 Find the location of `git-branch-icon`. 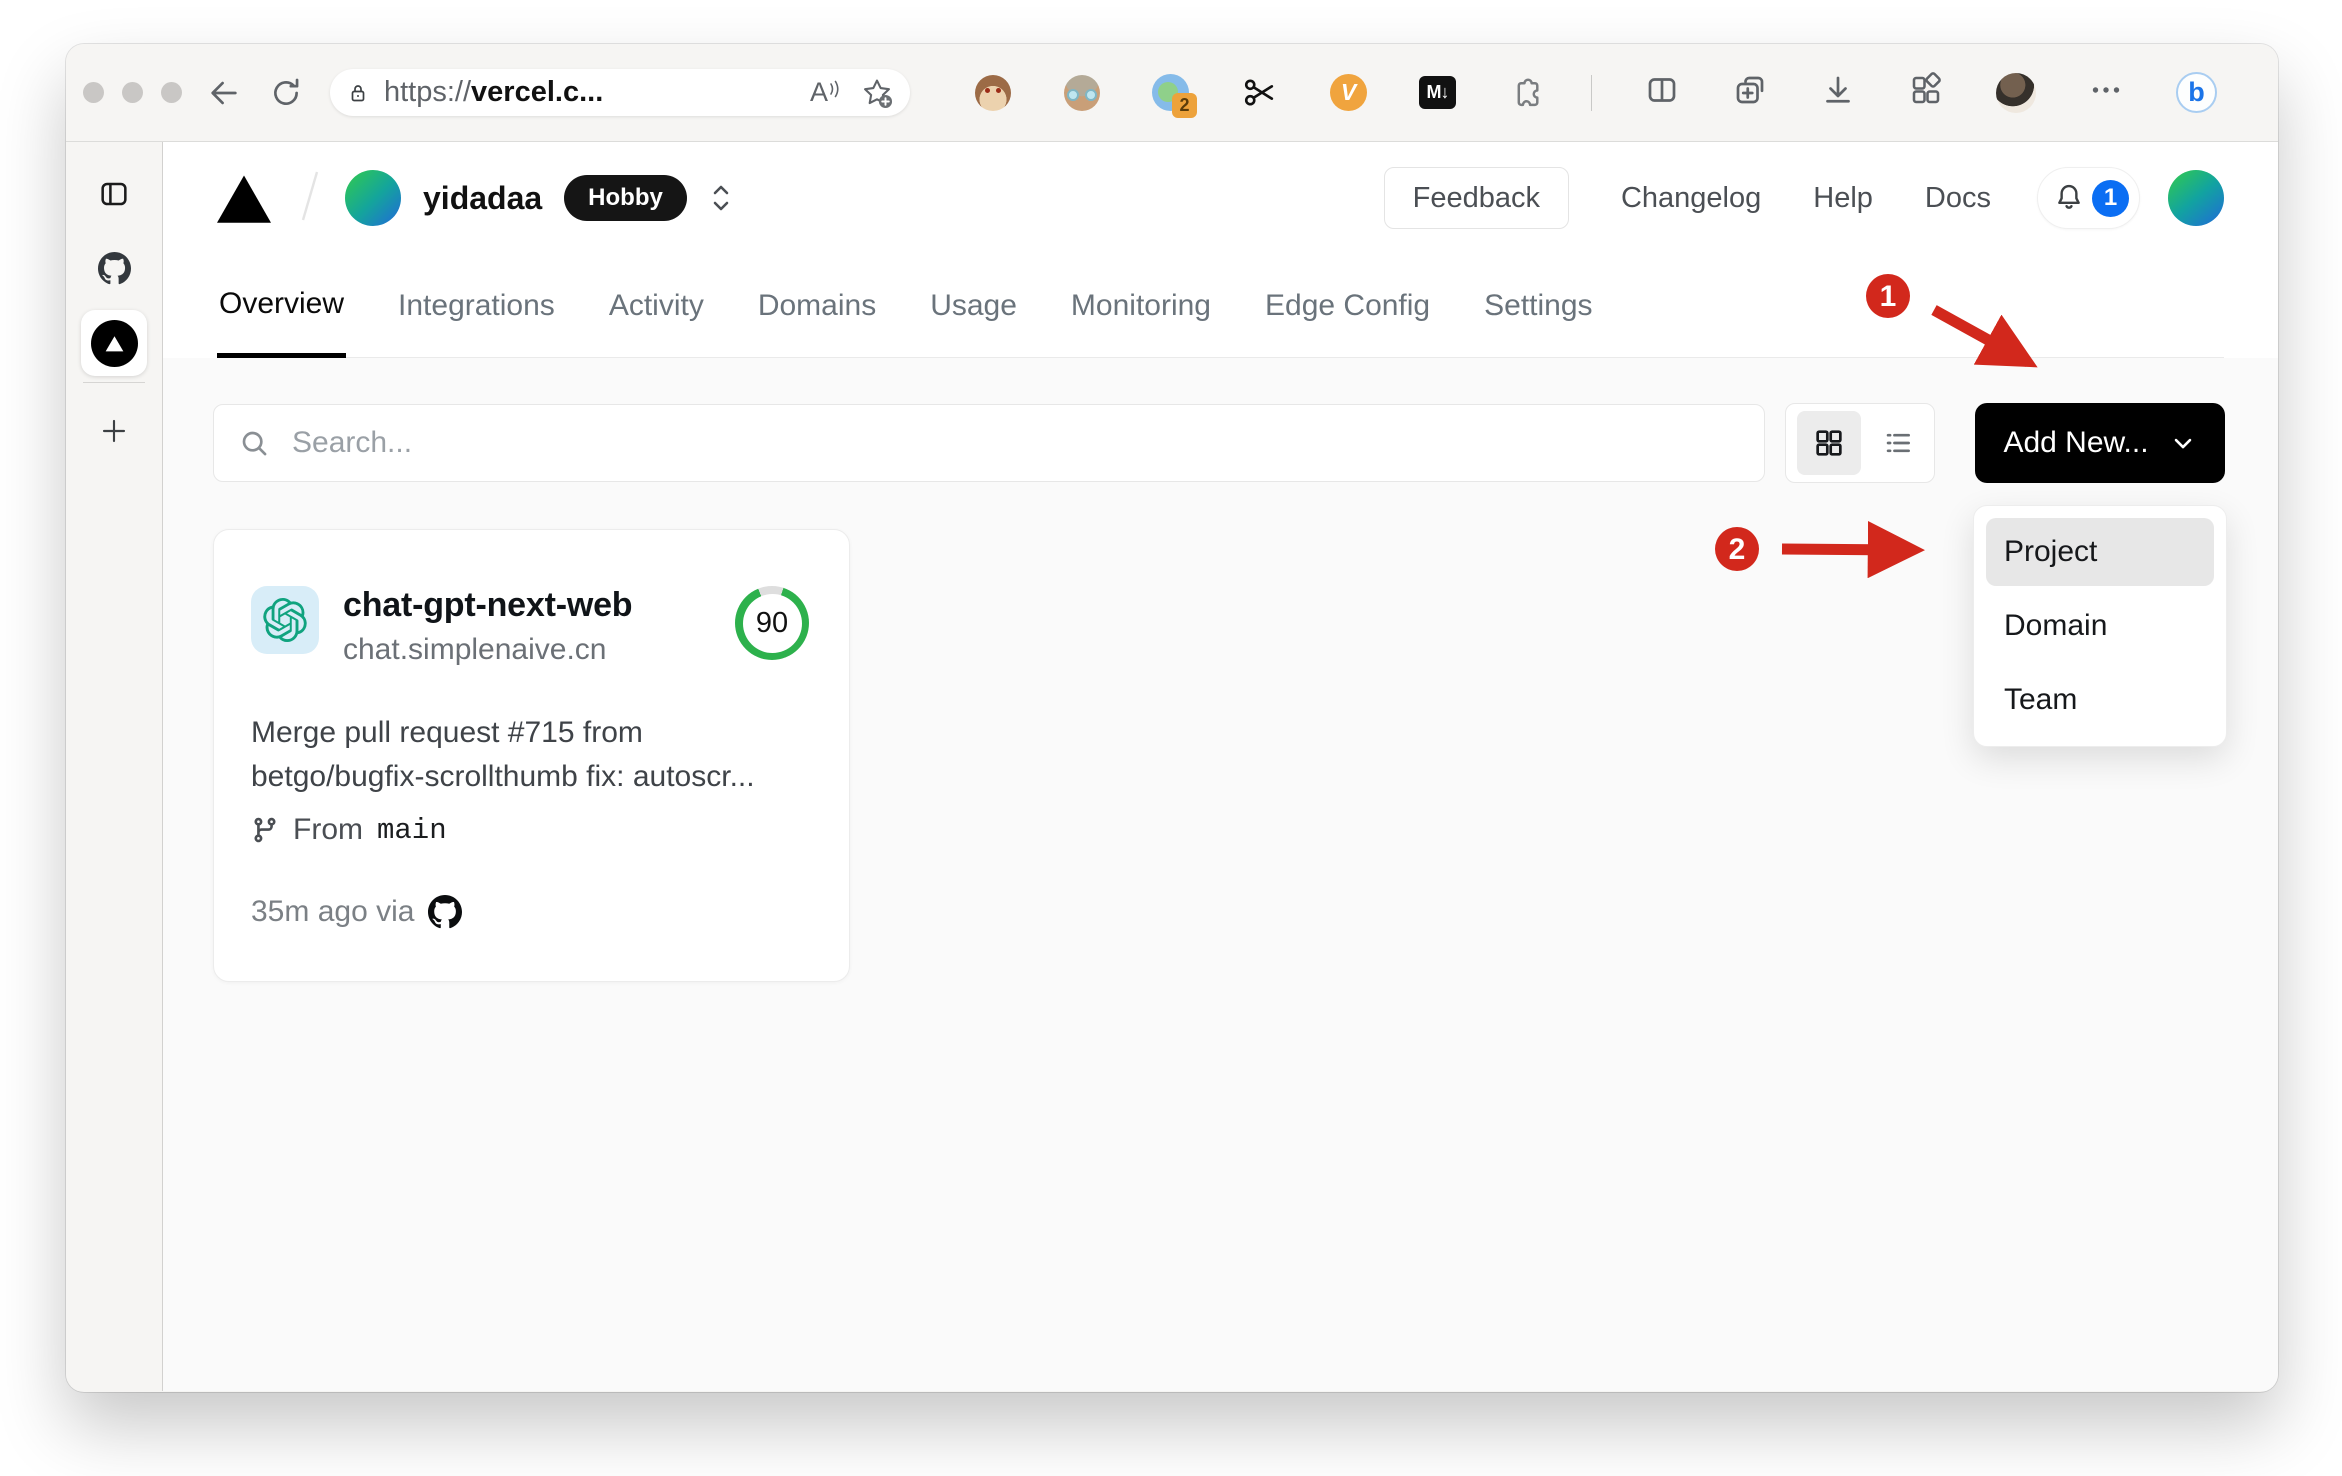

git-branch-icon is located at coordinates (265, 830).